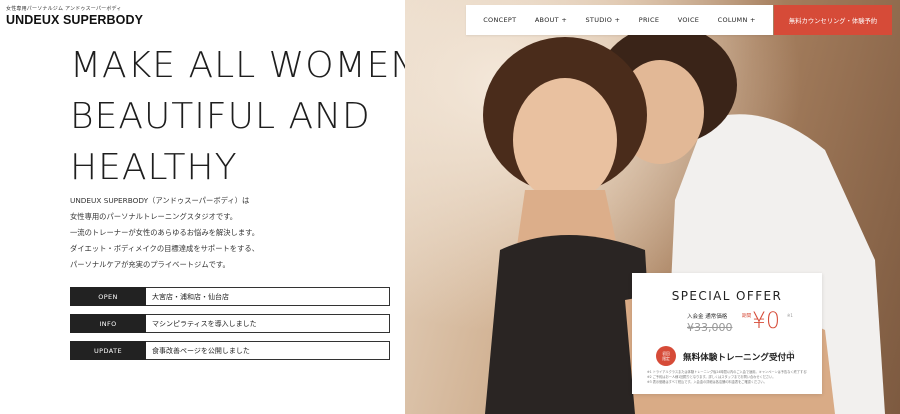 The height and width of the screenshot is (414, 900). Describe the element at coordinates (108, 323) in the screenshot. I see `news-label: INFO` at that location.